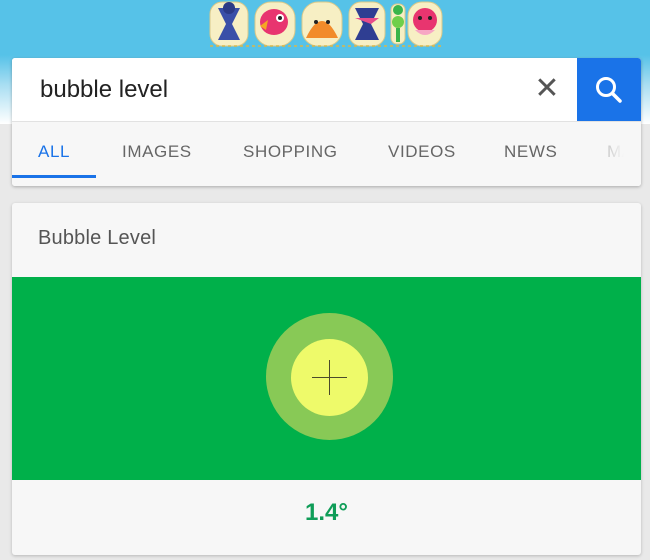 The height and width of the screenshot is (560, 650). I want to click on angle-readout: 1.4°, so click(326, 512).